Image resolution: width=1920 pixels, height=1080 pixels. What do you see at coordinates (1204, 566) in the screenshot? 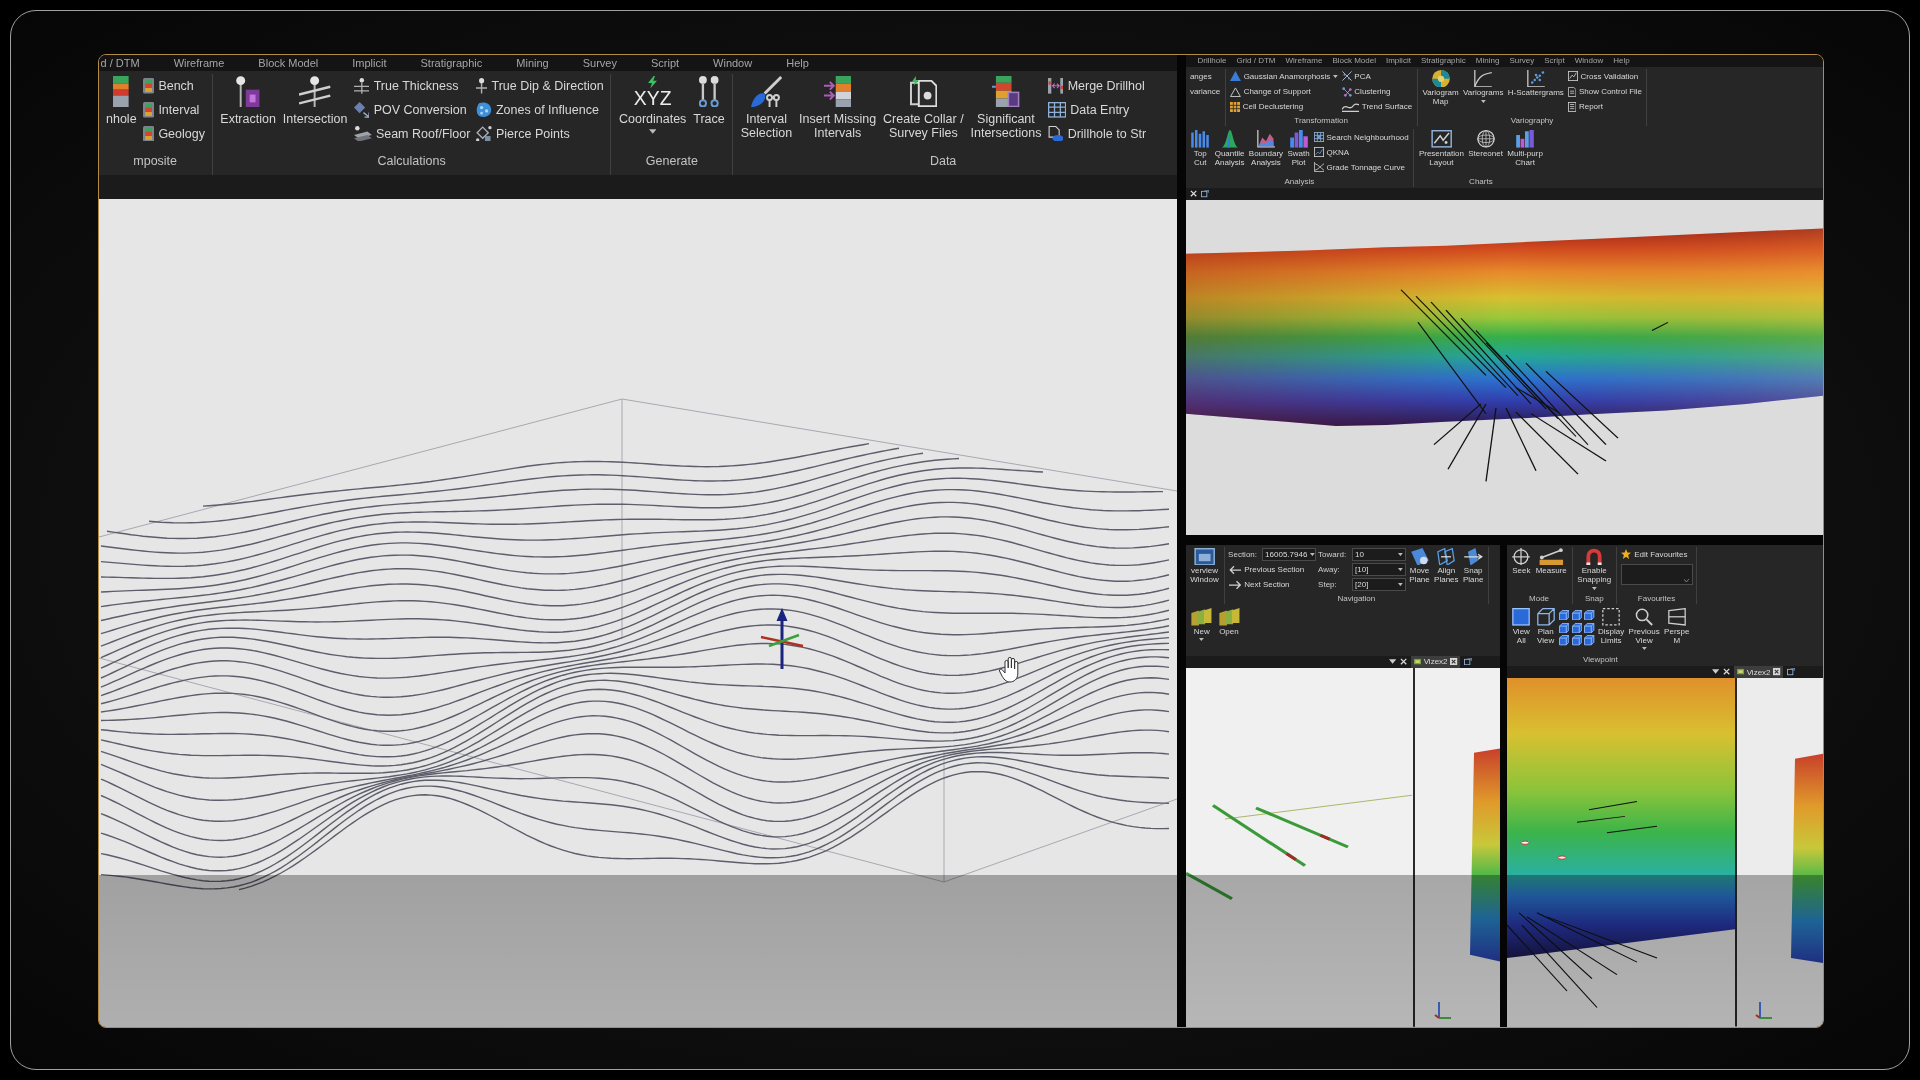
I see `ribbon-button: verview Window` at bounding box center [1204, 566].